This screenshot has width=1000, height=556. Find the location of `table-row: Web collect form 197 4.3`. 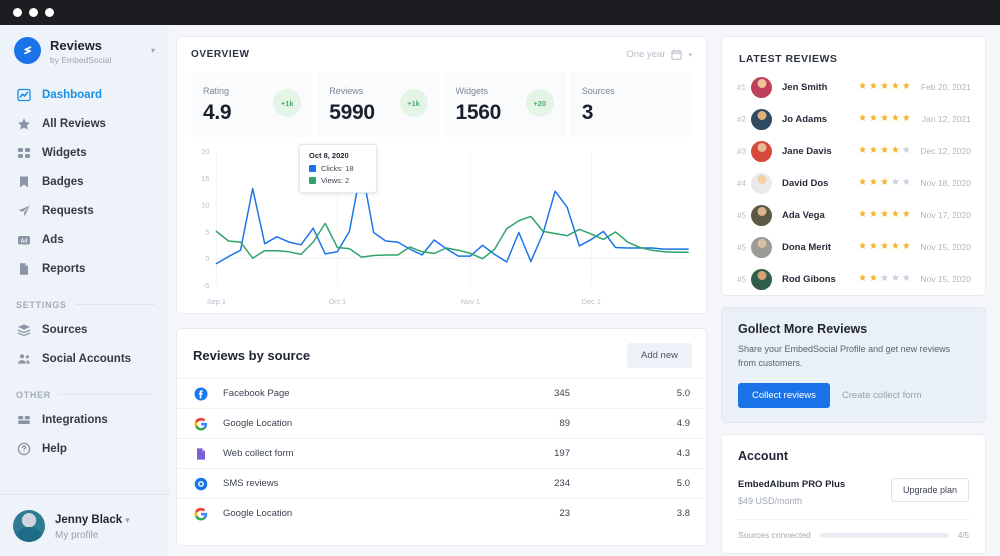

table-row: Web collect form 197 4.3 is located at coordinates (441, 453).